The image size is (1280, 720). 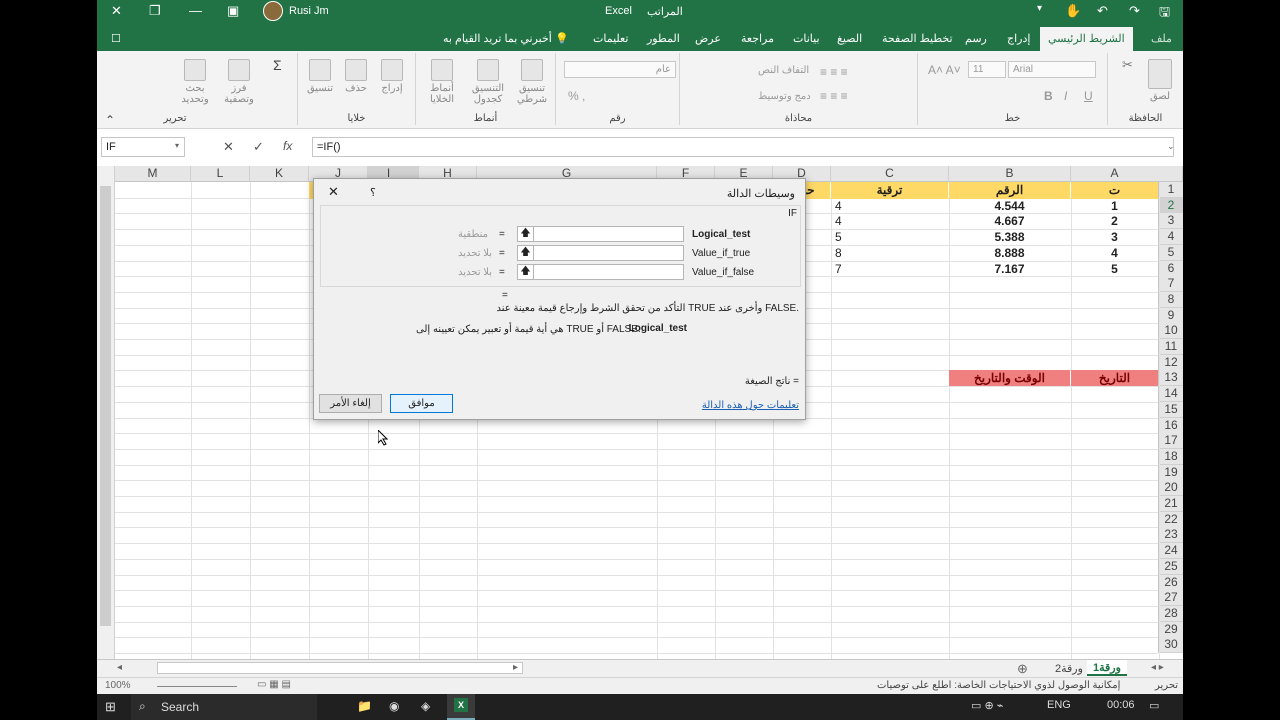 What do you see at coordinates (258, 147) in the screenshot?
I see `enter-entry-icon: ✓` at bounding box center [258, 147].